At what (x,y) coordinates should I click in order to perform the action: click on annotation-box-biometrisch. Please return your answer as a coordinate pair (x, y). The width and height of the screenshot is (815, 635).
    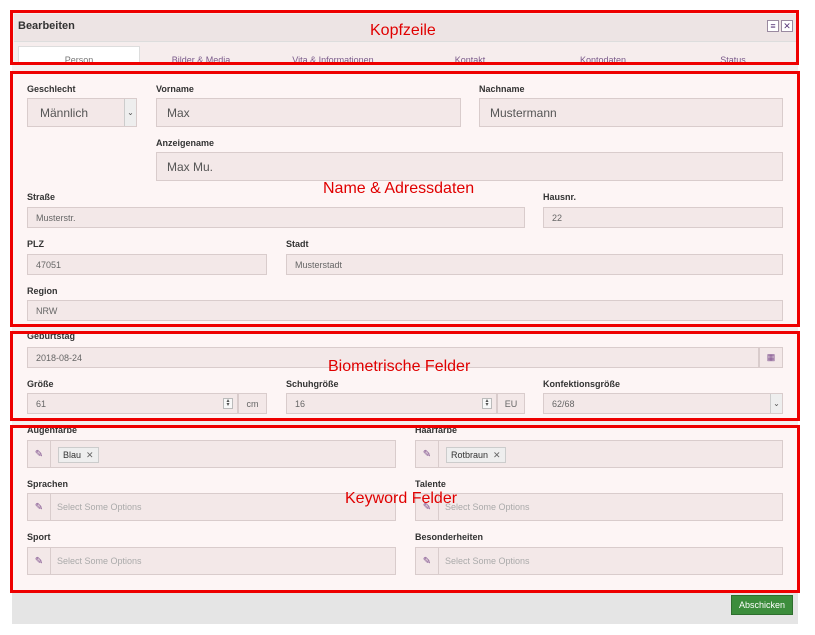
    Looking at the image, I should click on (405, 376).